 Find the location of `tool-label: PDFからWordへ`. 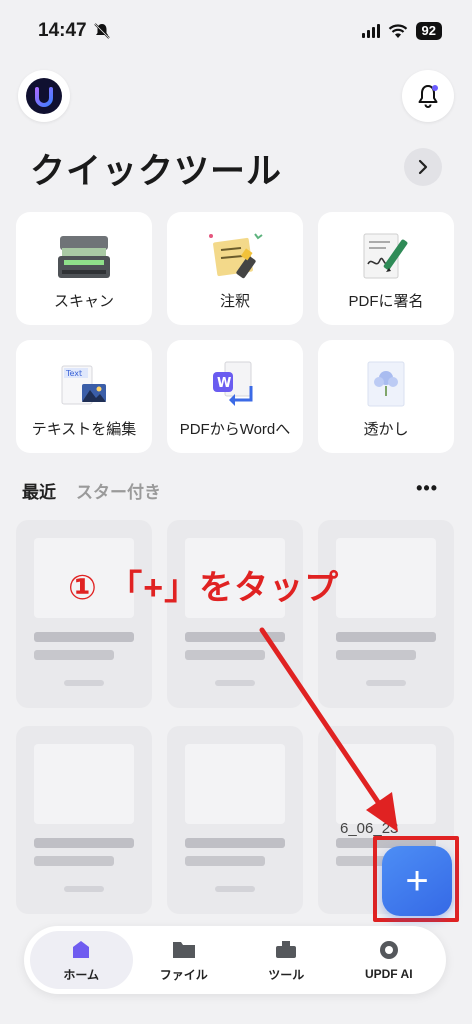

tool-label: PDFからWordへ is located at coordinates (235, 429).